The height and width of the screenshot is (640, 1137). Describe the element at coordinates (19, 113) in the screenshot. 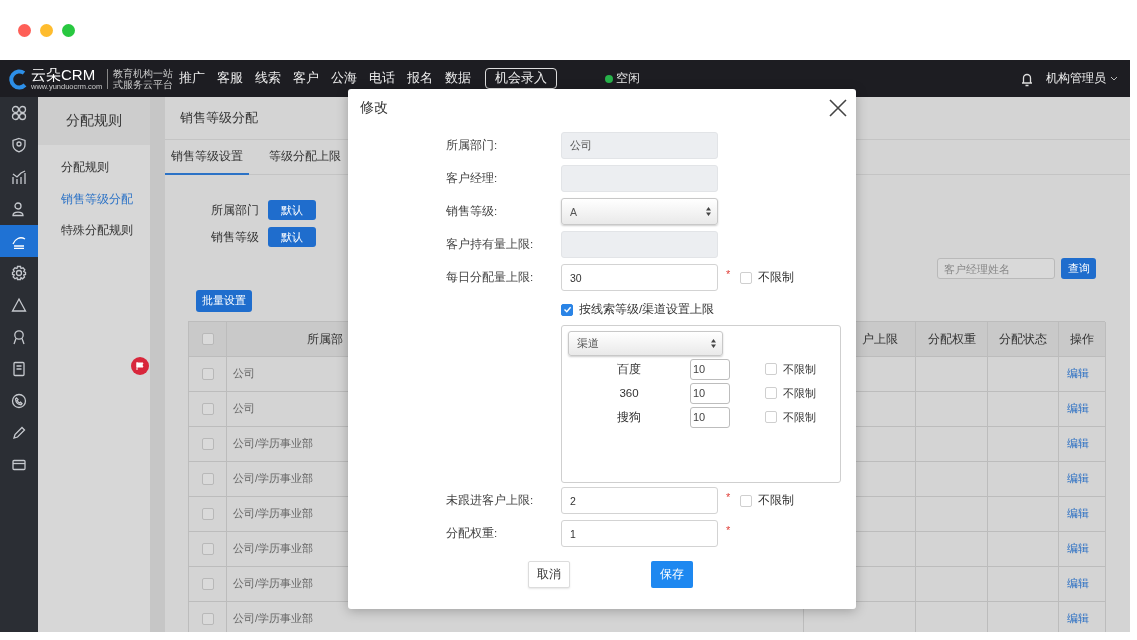

I see `grid-icon` at that location.